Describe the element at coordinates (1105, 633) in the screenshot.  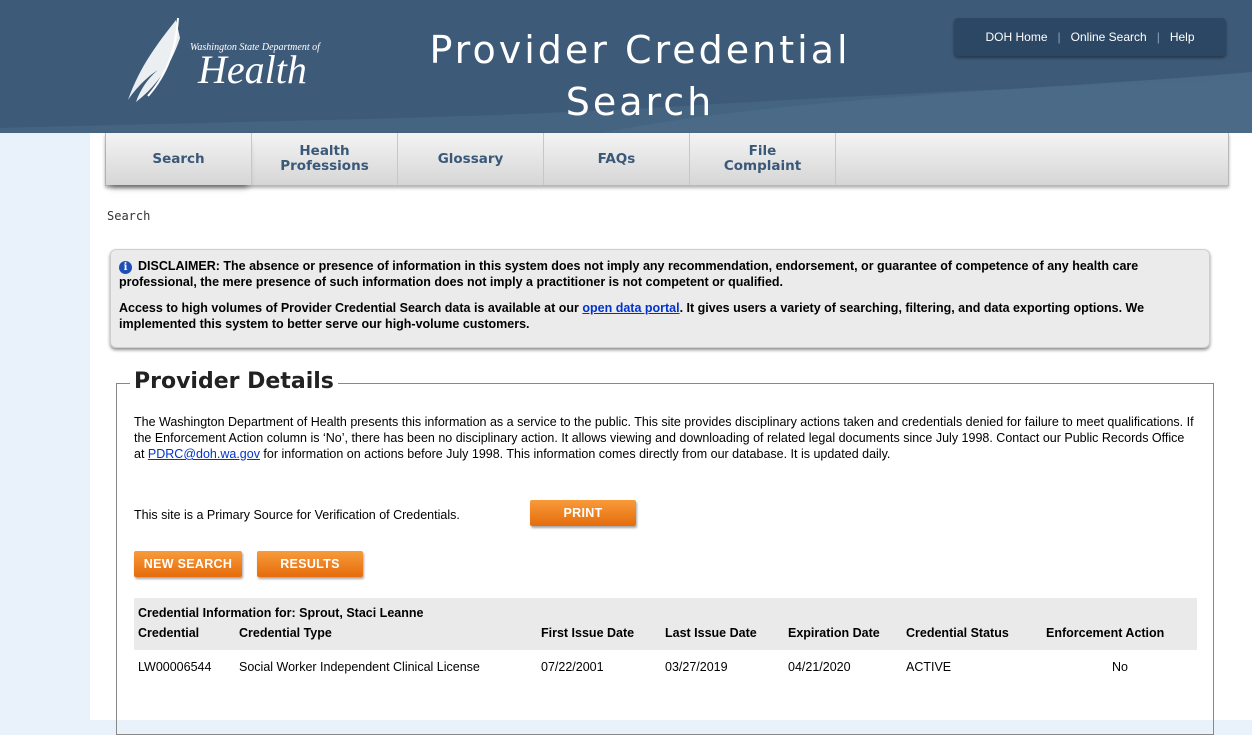
I see `col-enforcement-action: Enforcement Action` at that location.